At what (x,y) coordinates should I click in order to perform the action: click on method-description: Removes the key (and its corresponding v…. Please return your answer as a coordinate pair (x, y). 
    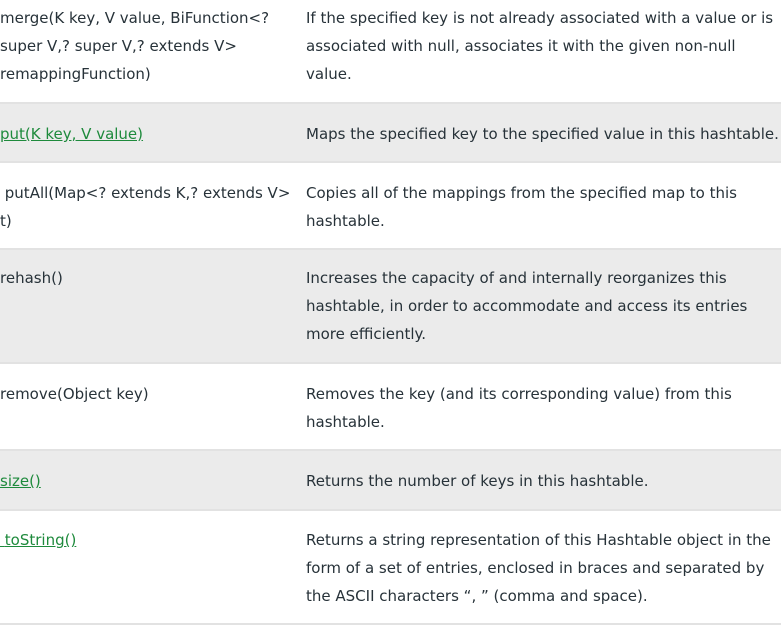
    Looking at the image, I should click on (519, 408).